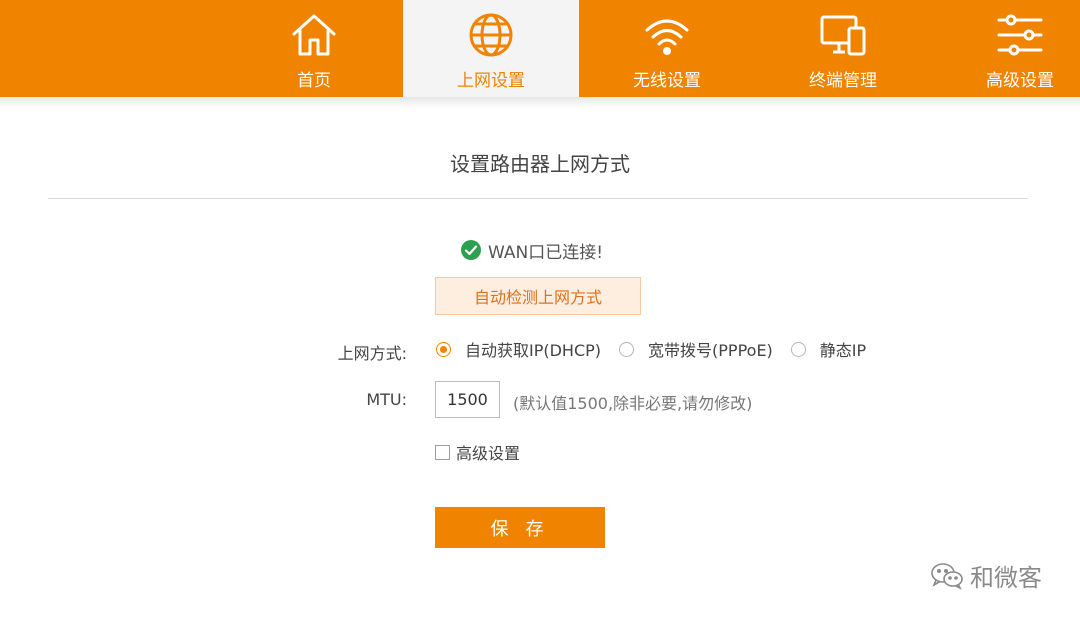 The image size is (1080, 623). Describe the element at coordinates (372, 353) in the screenshot. I see `connection-mode-label: 上网方式:` at that location.